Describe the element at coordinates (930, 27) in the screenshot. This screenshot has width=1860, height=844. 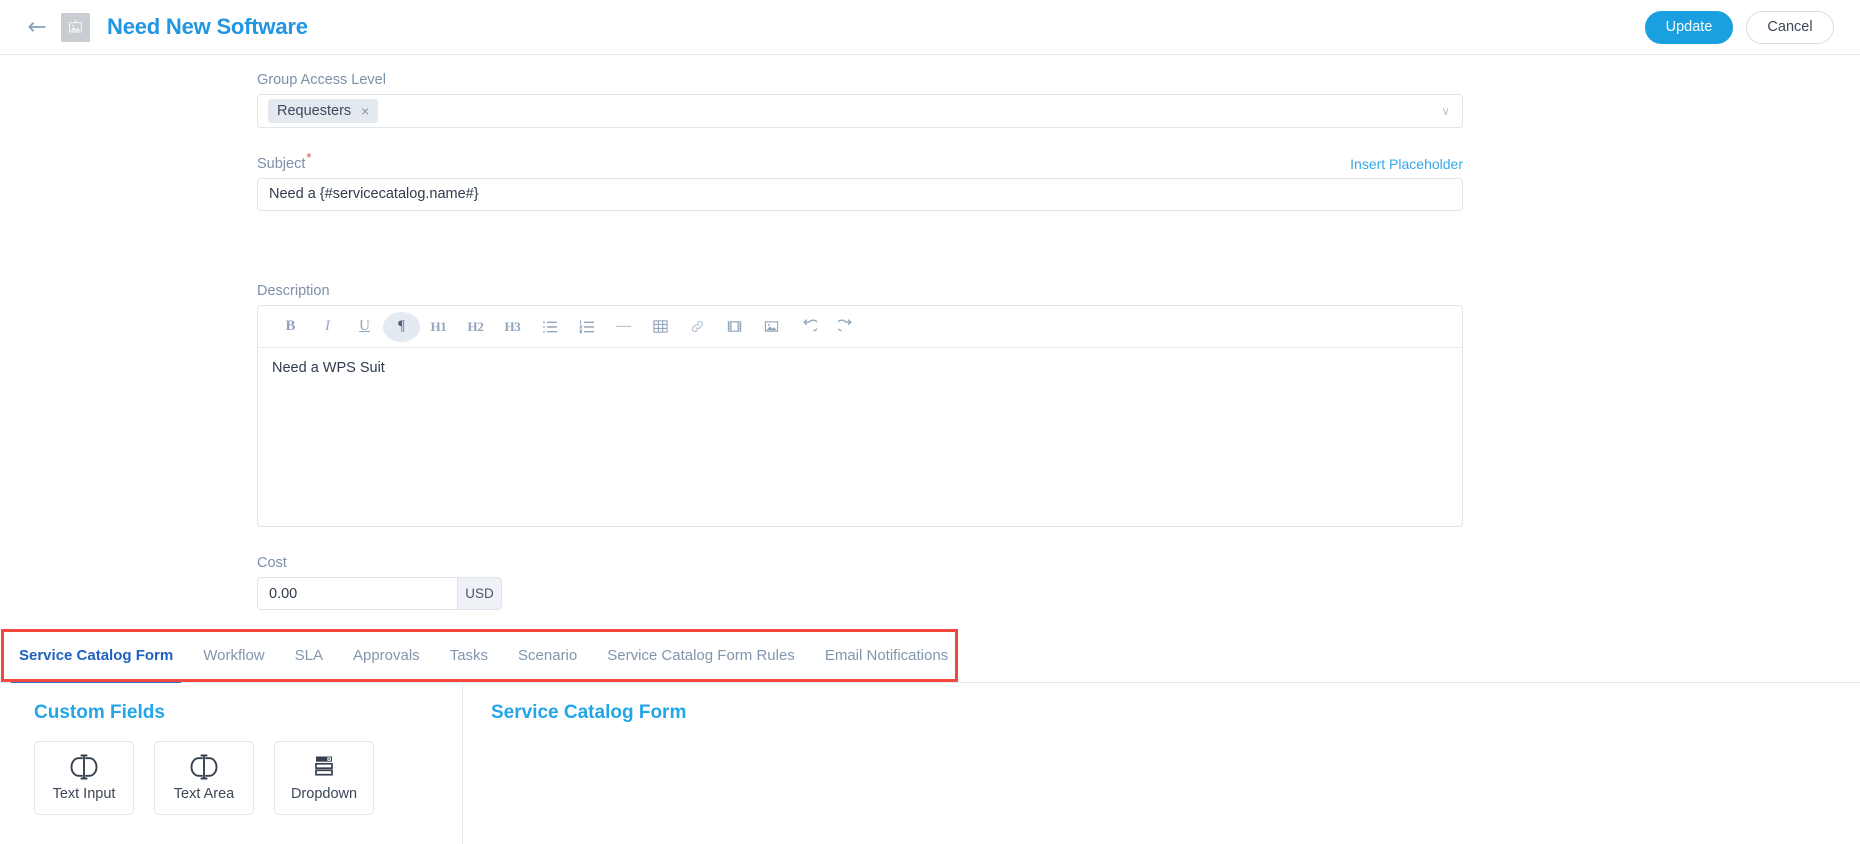
I see `top-bar: ← Need New Software Update Cancel` at that location.